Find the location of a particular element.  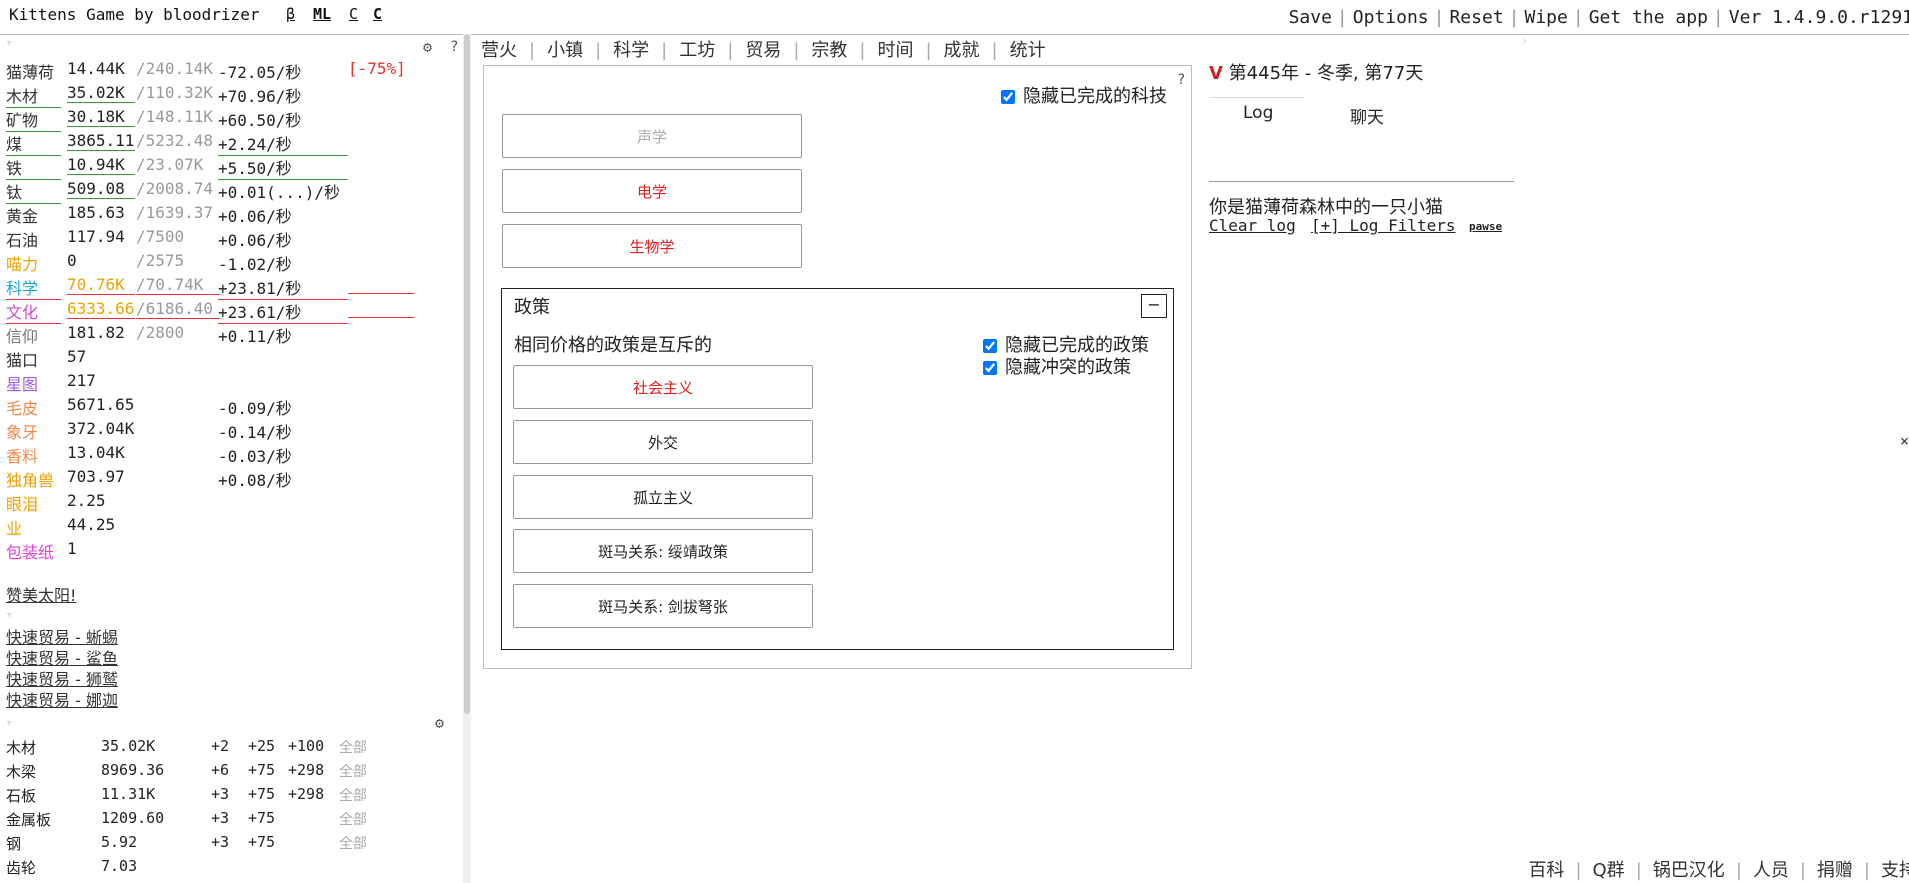

footer-link-credits: 人员 is located at coordinates (1771, 870).